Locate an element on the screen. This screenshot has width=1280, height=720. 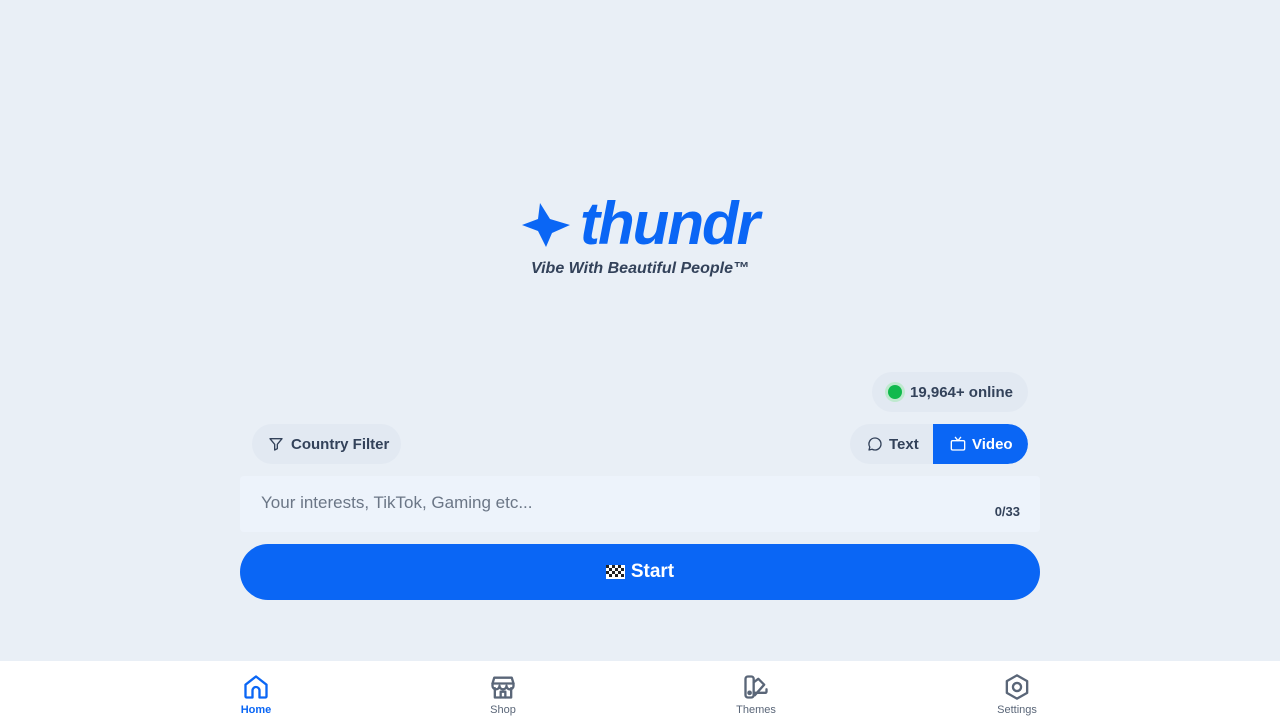
text-mode-button: Text is located at coordinates (891, 444).